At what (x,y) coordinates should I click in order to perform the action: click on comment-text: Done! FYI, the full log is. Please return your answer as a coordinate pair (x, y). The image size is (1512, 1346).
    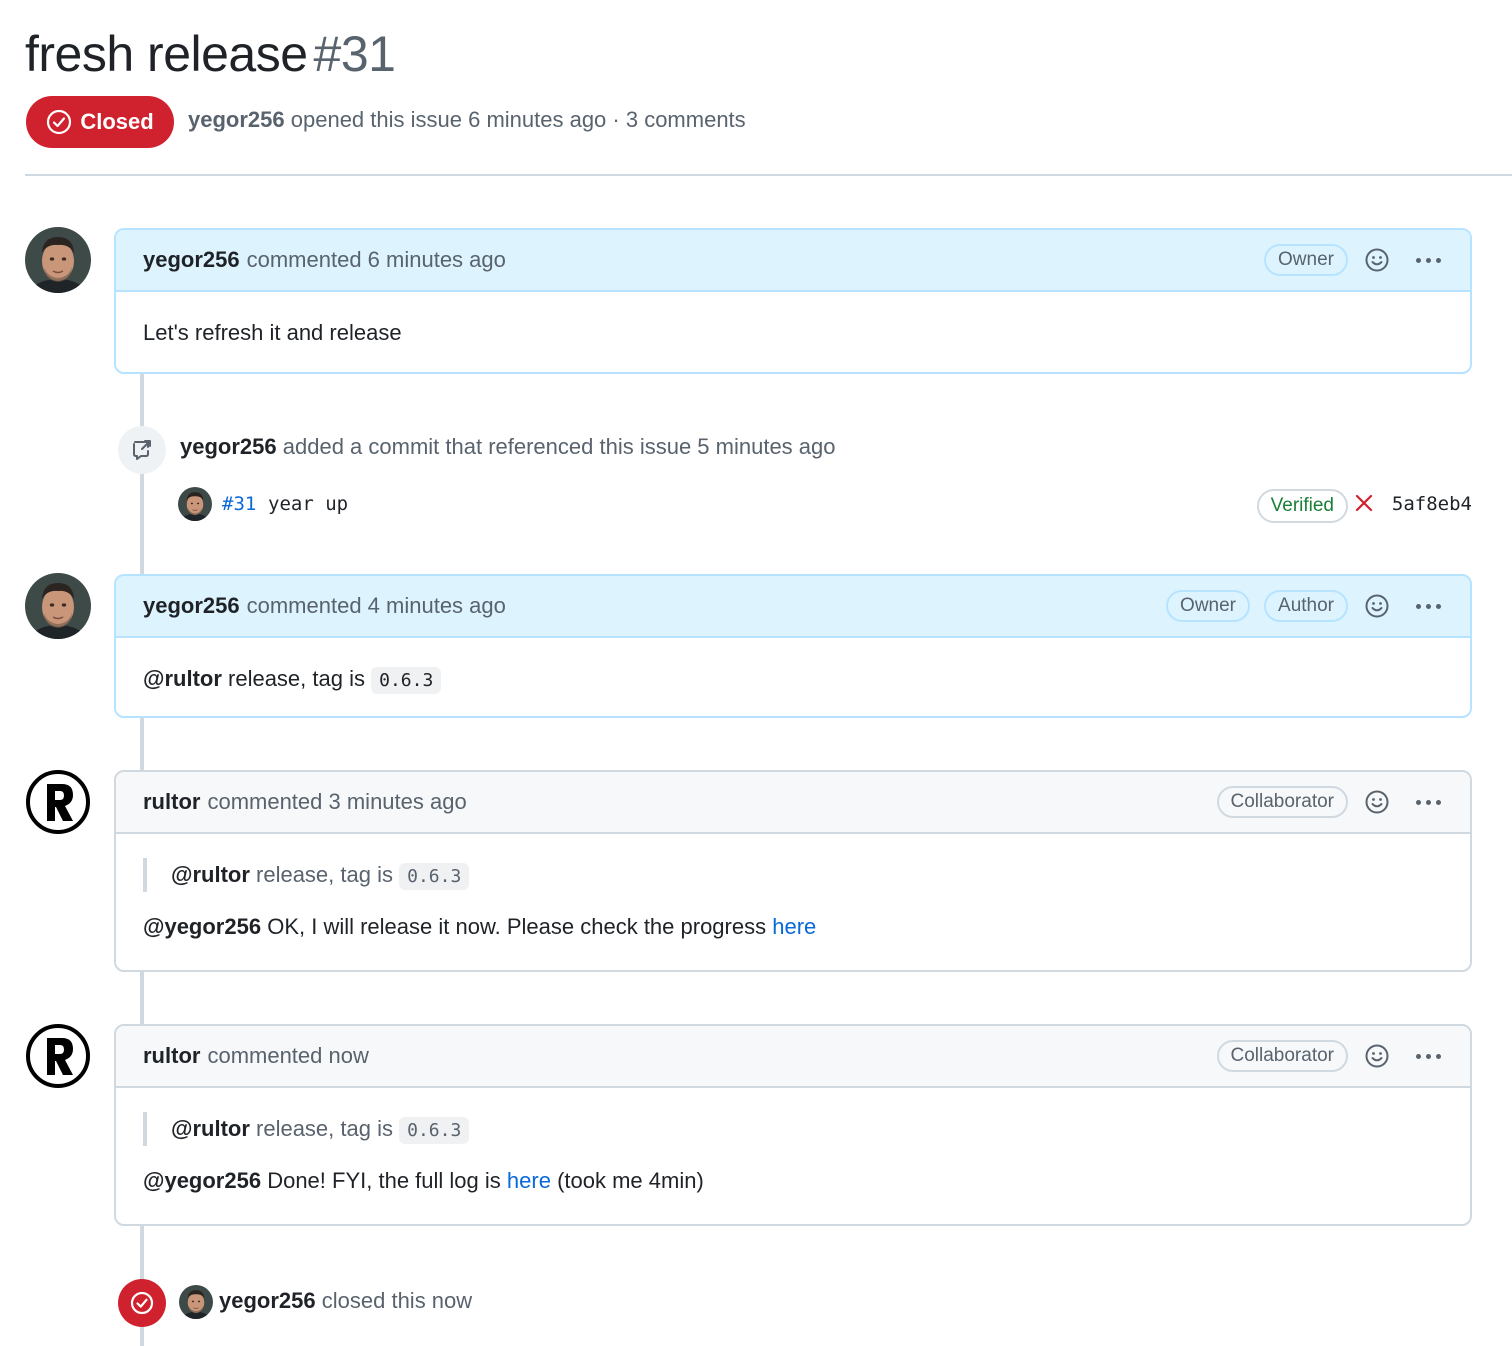
    Looking at the image, I should click on (384, 1180).